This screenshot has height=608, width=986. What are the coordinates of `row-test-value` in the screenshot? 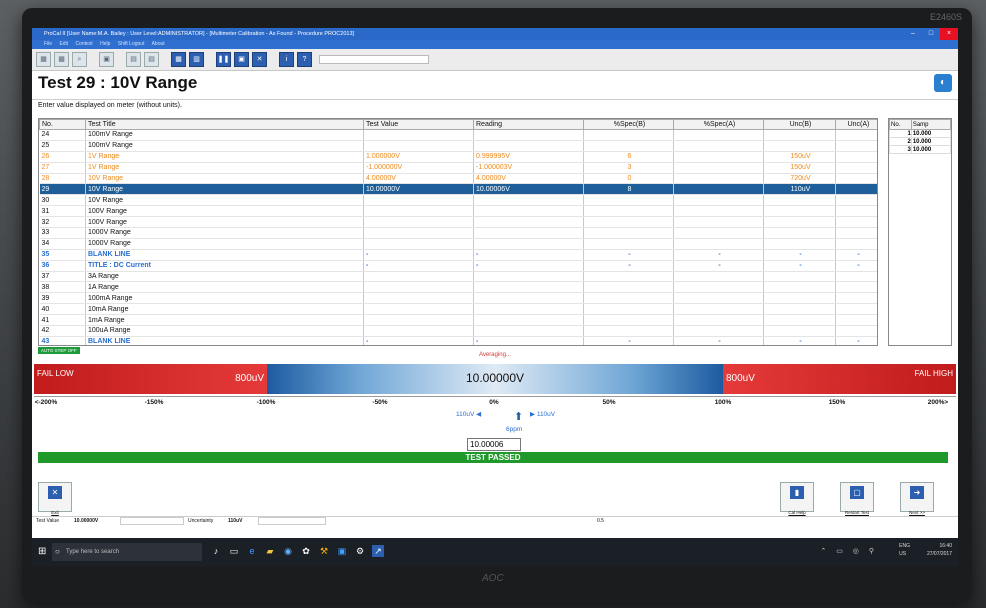 It's located at (418, 146).